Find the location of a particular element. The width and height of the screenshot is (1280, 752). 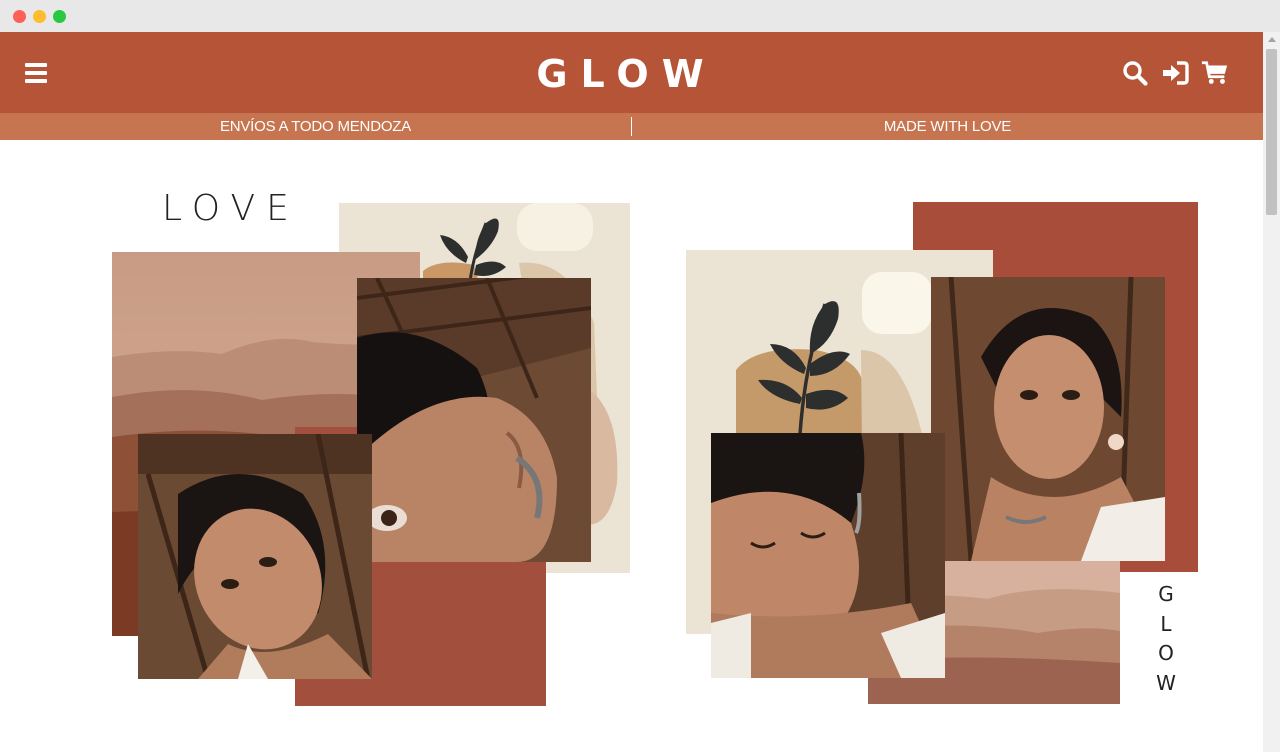

close-window-button is located at coordinates (19, 16).